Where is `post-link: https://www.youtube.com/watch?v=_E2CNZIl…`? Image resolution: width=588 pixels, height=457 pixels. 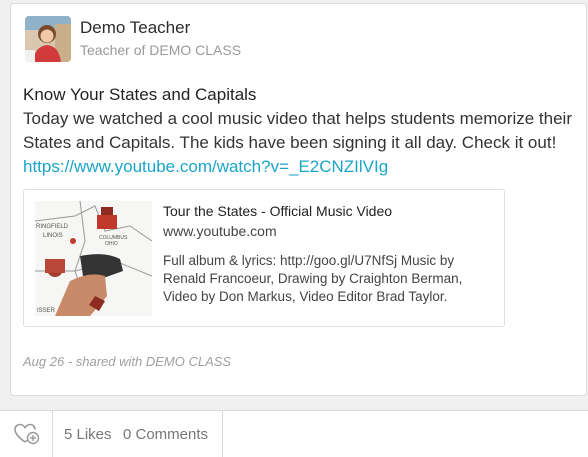
post-link: https://www.youtube.com/watch?v=_E2CNZIl… is located at coordinates (298, 167).